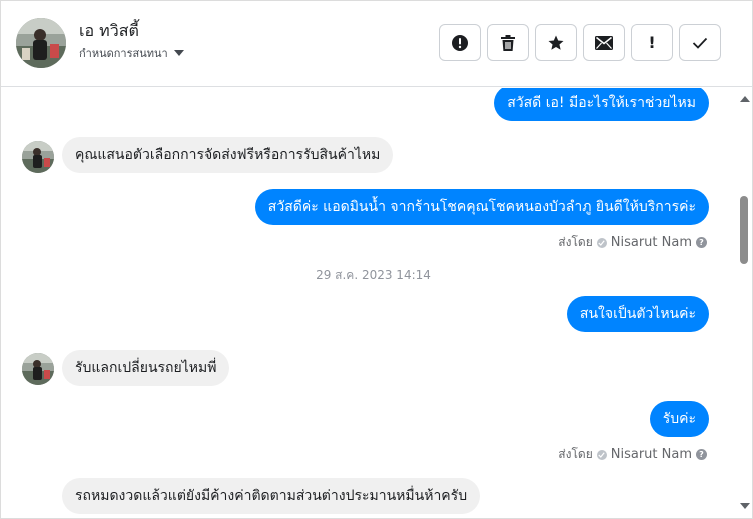  What do you see at coordinates (637, 314) in the screenshot?
I see `outgoing-message: สนใจเป็นตัวไหนค่ะ` at bounding box center [637, 314].